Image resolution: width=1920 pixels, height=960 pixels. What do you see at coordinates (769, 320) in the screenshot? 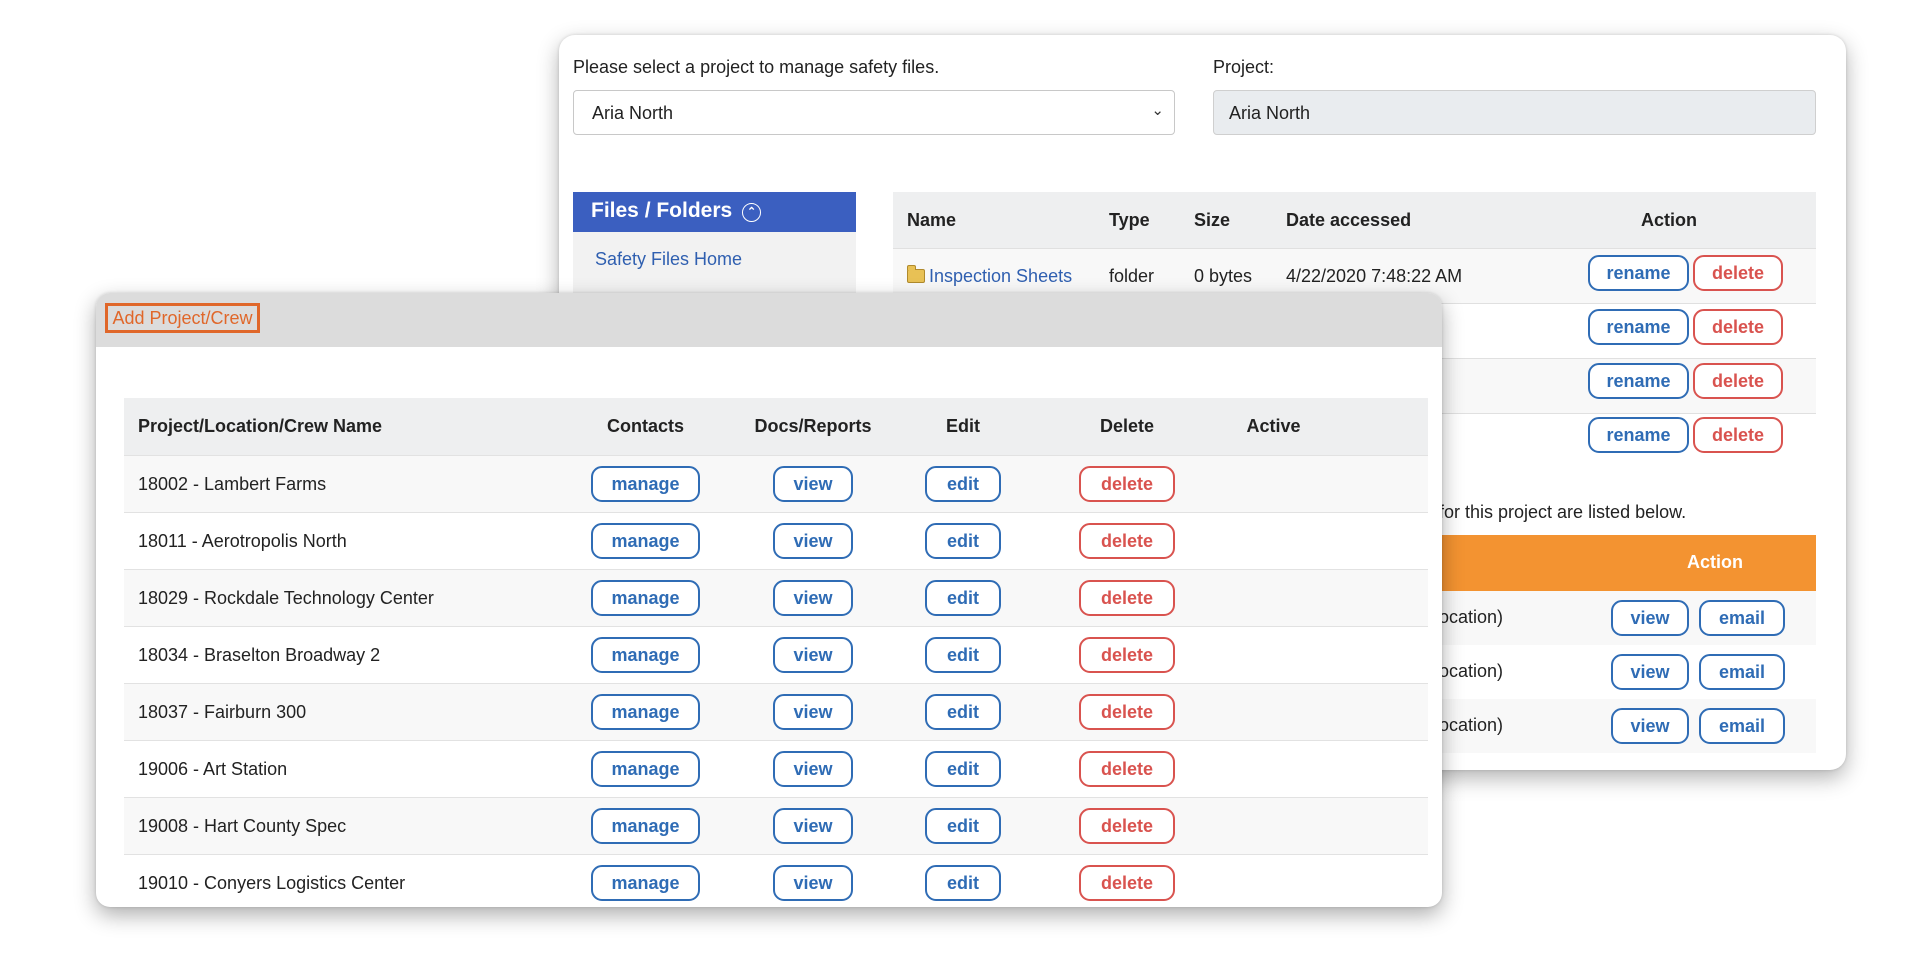
I see `panel-toolbar: Add Project/Crew` at bounding box center [769, 320].